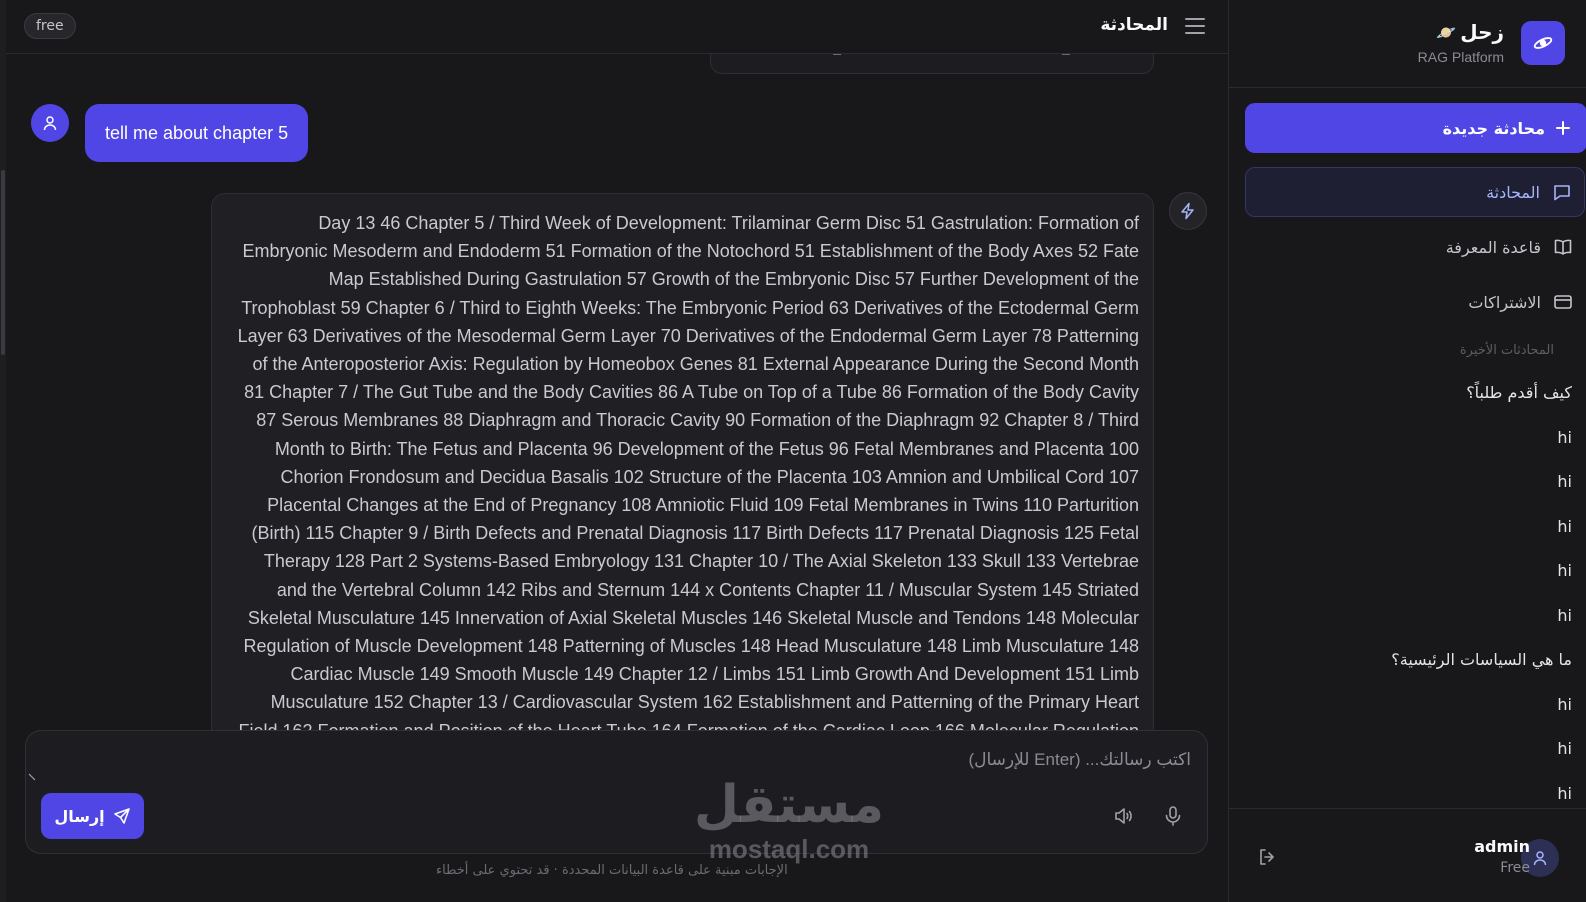  I want to click on resize-handle-icon, so click(32, 777).